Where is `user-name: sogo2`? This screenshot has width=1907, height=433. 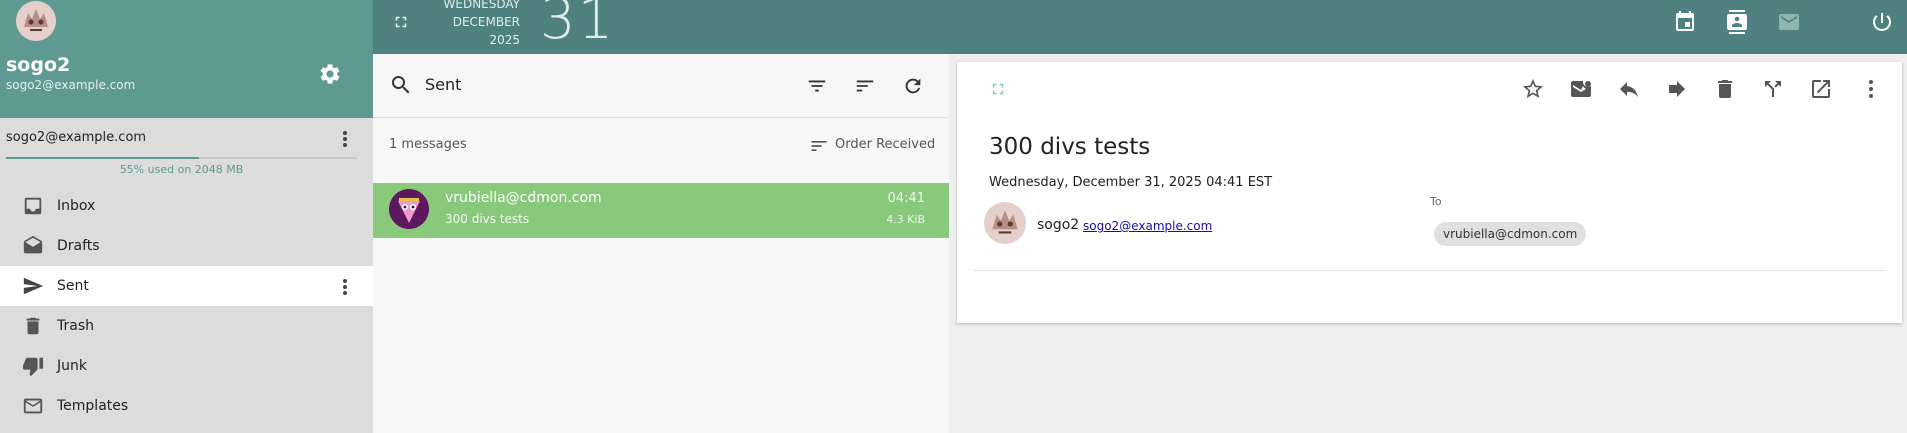
user-name: sogo2 is located at coordinates (38, 65).